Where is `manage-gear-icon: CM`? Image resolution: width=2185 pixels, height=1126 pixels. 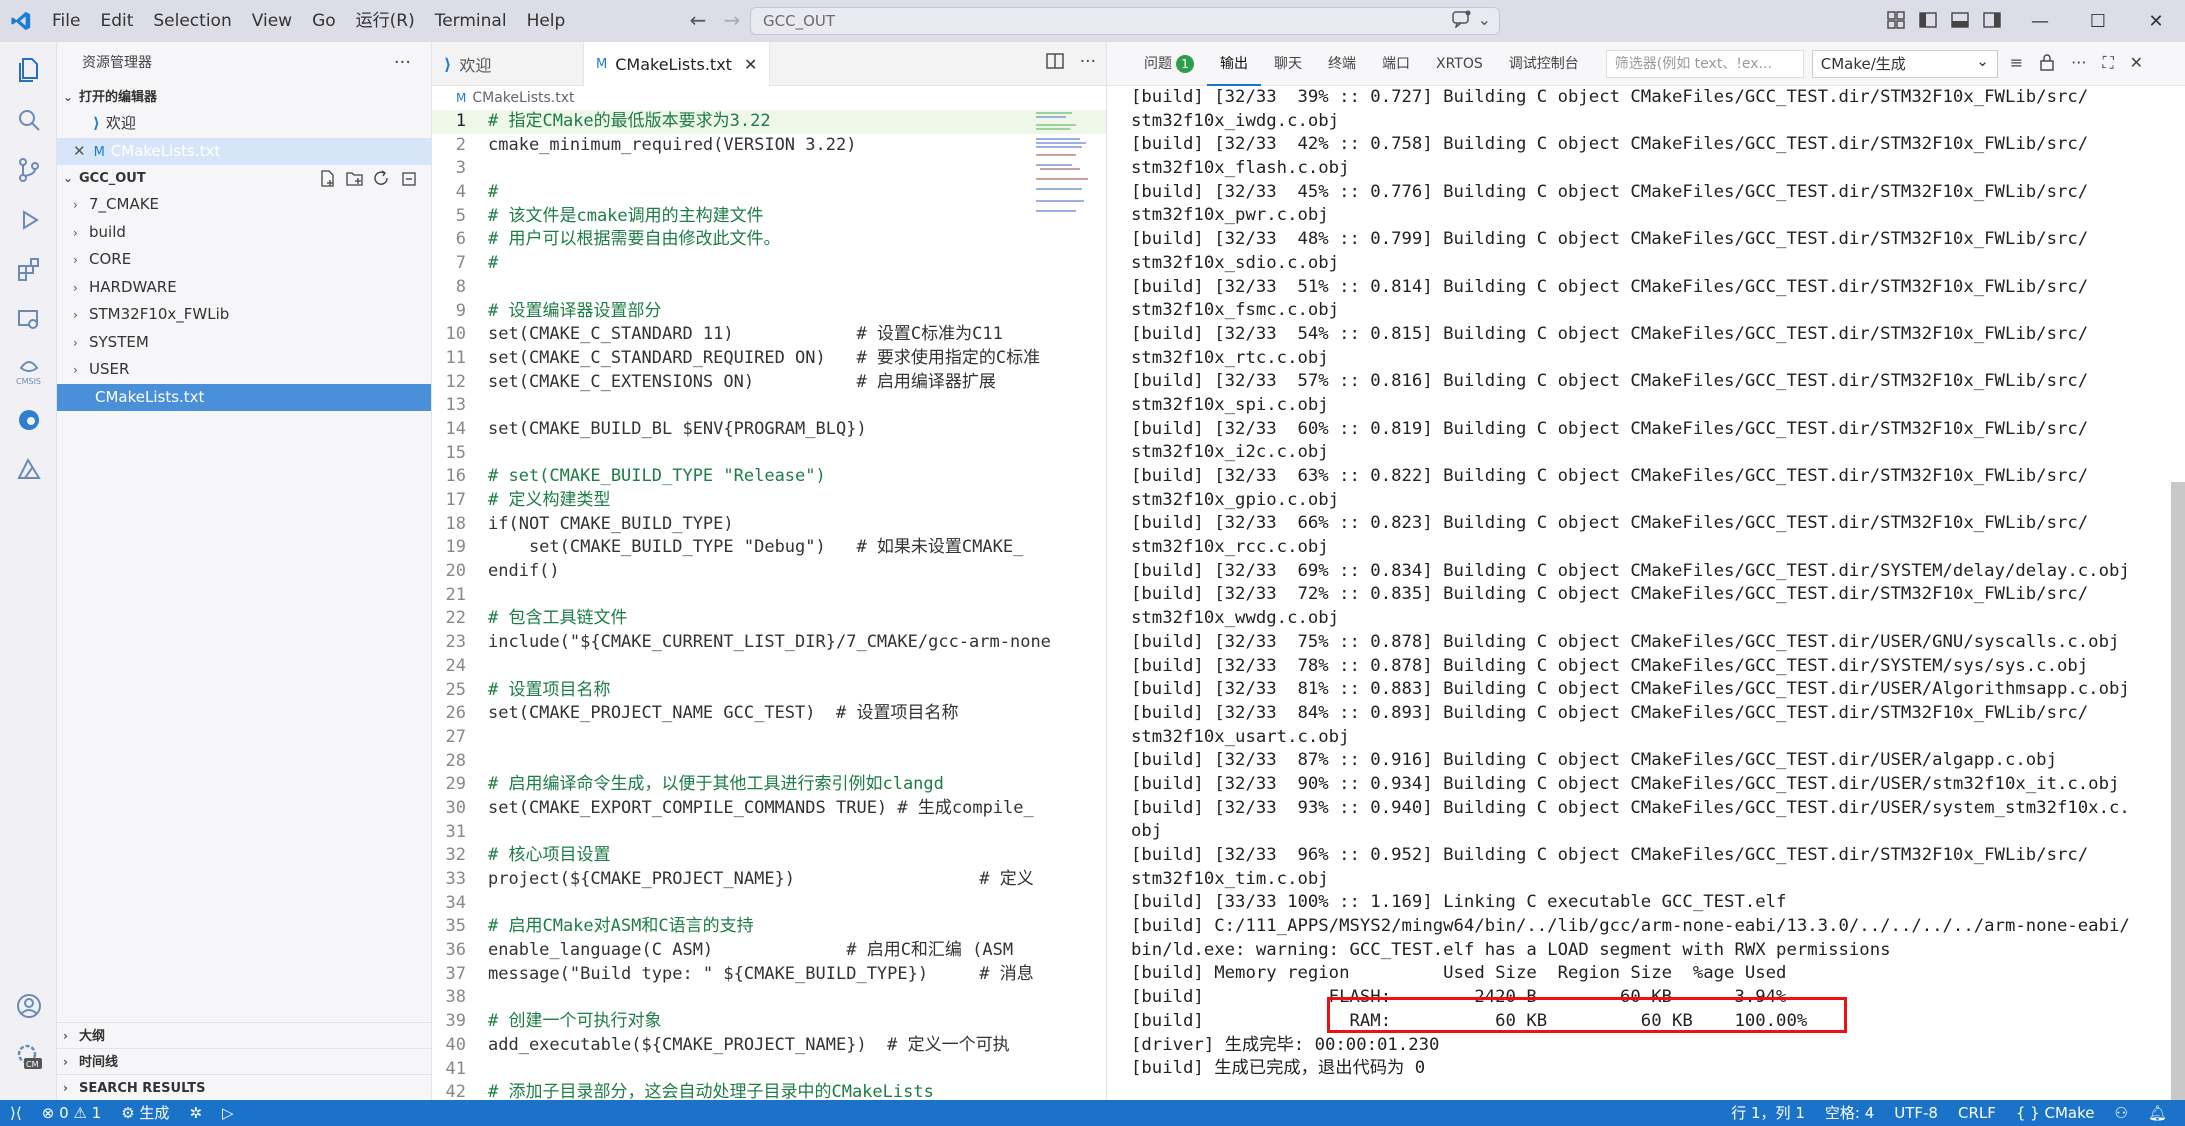
manage-gear-icon: CM is located at coordinates (29, 1056).